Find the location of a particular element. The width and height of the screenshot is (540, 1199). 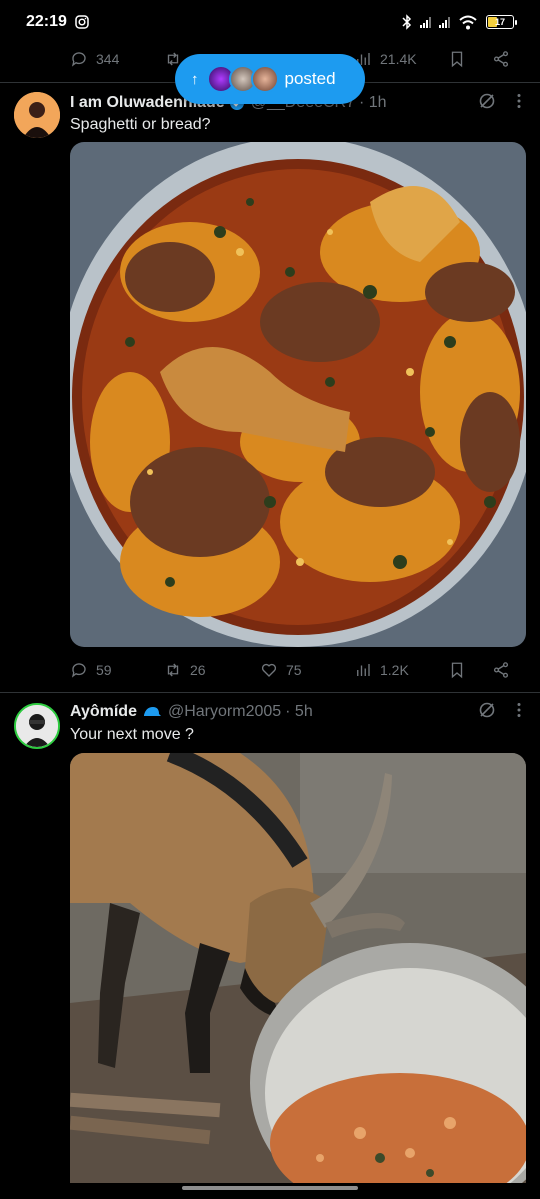

heart-icon is located at coordinates (269, 670).